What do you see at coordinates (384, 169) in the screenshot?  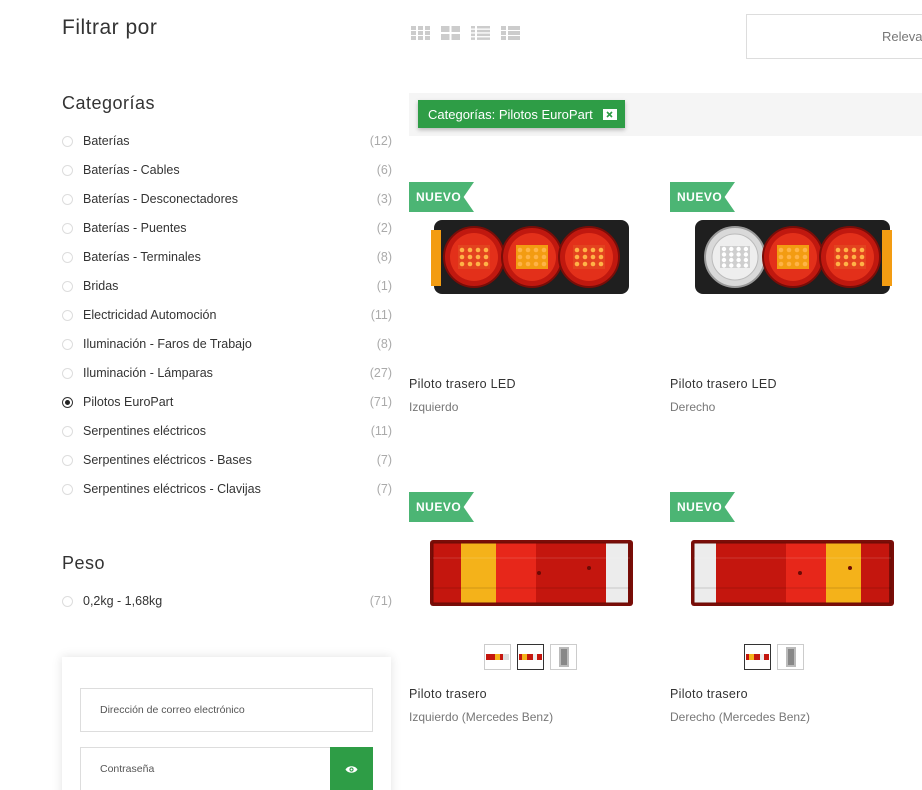 I see `category-count: (6)` at bounding box center [384, 169].